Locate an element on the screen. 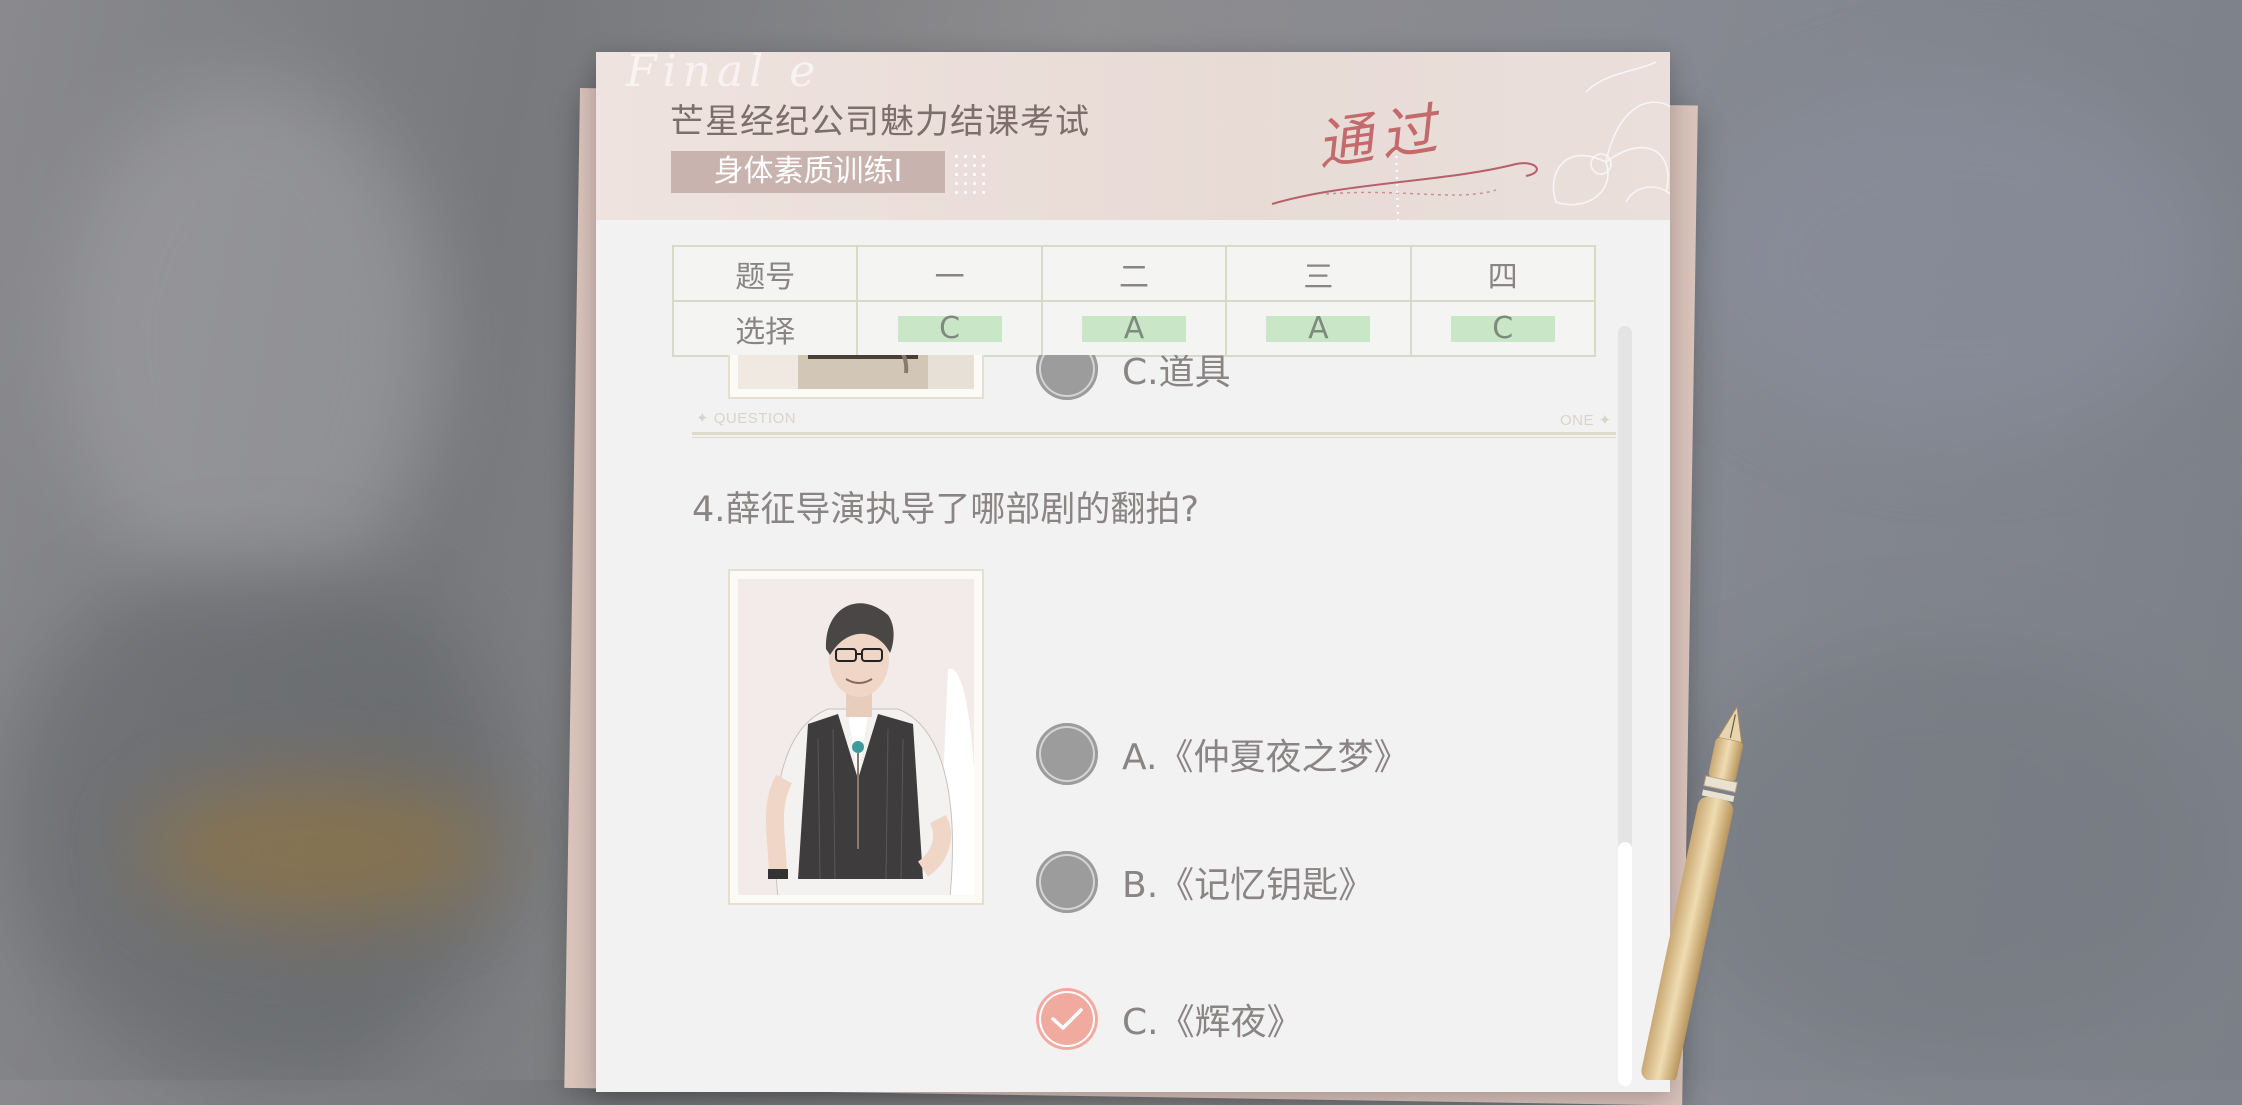 This screenshot has height=1105, width=2242. option-label: C.道具 is located at coordinates (1176, 374).